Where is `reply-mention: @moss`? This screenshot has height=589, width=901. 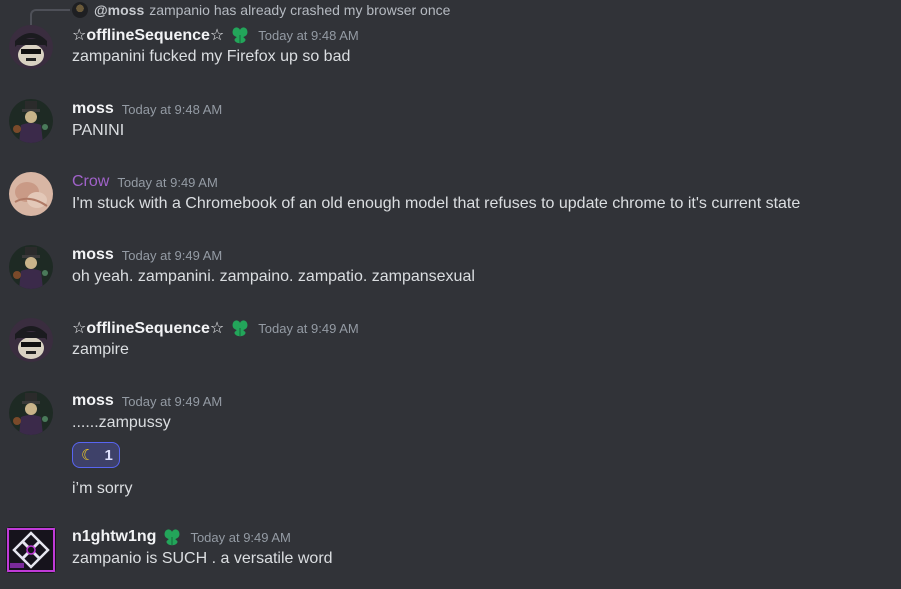 reply-mention: @moss is located at coordinates (119, 10).